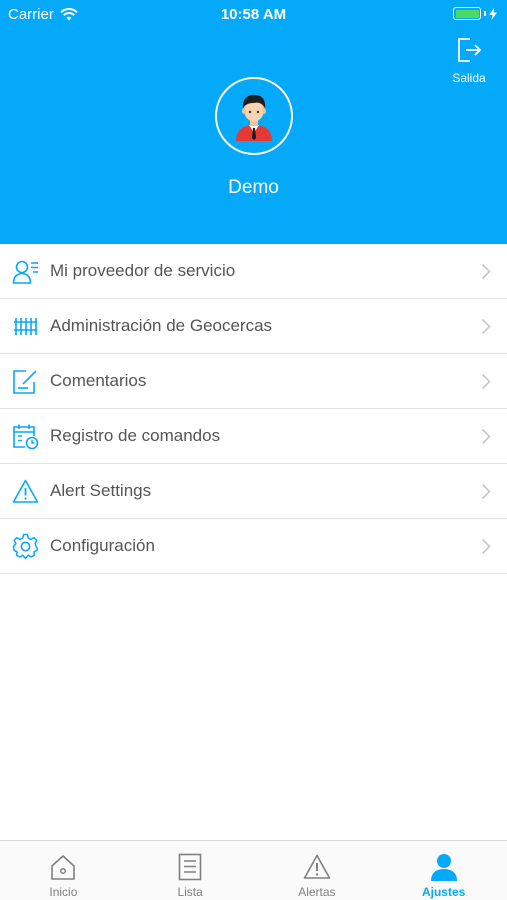 The height and width of the screenshot is (900, 507). Describe the element at coordinates (161, 325) in the screenshot. I see `menu-item-label: Administración de Geocercas` at that location.